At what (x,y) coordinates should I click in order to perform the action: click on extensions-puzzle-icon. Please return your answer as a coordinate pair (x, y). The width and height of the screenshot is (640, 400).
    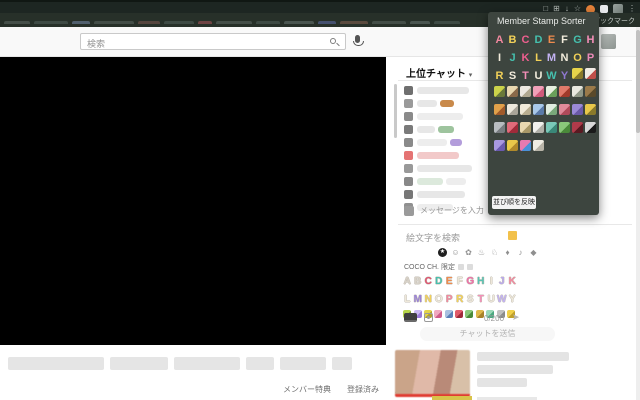
    Looking at the image, I should click on (604, 9).